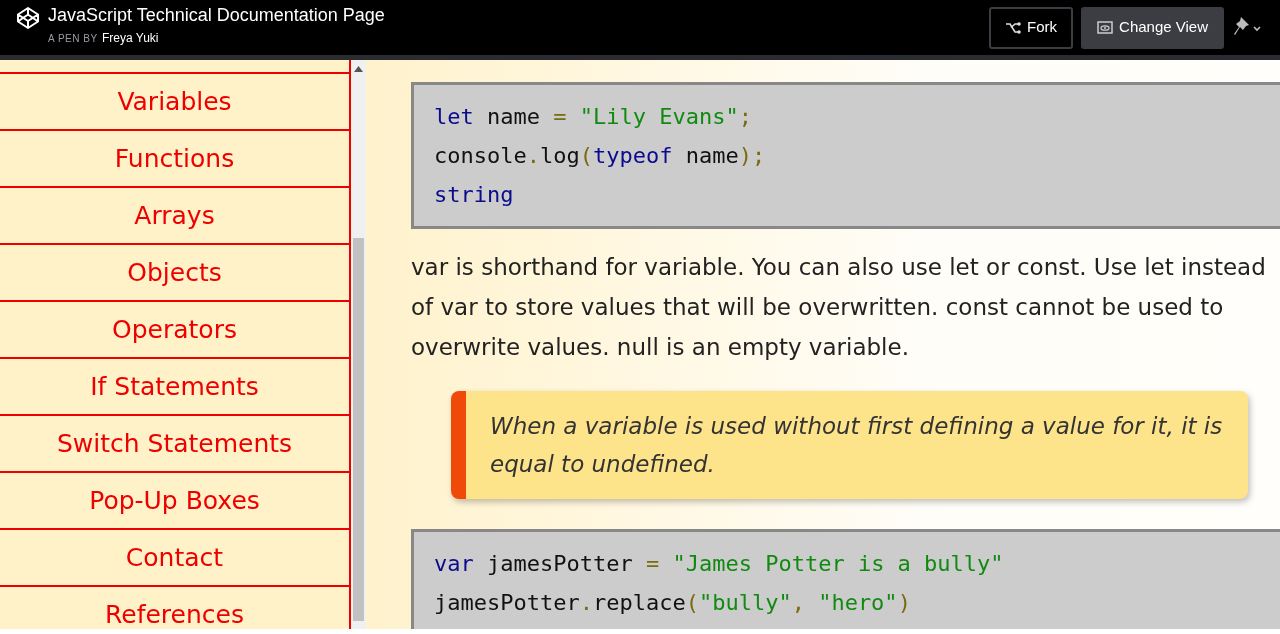 The width and height of the screenshot is (1280, 634). Describe the element at coordinates (1031, 27) in the screenshot. I see `fork-button: Fork` at that location.